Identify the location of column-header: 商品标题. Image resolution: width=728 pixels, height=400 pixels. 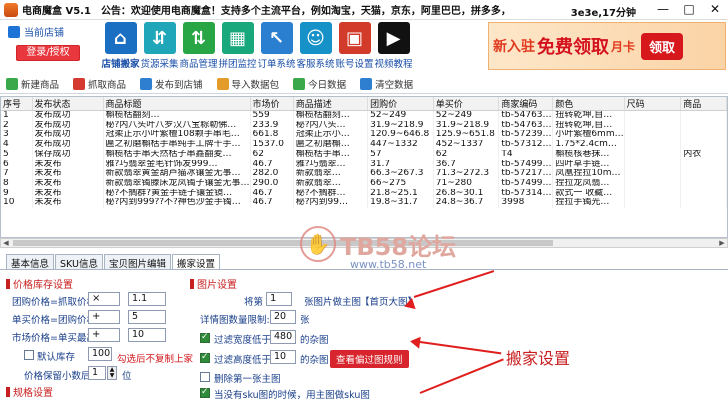
(177, 104).